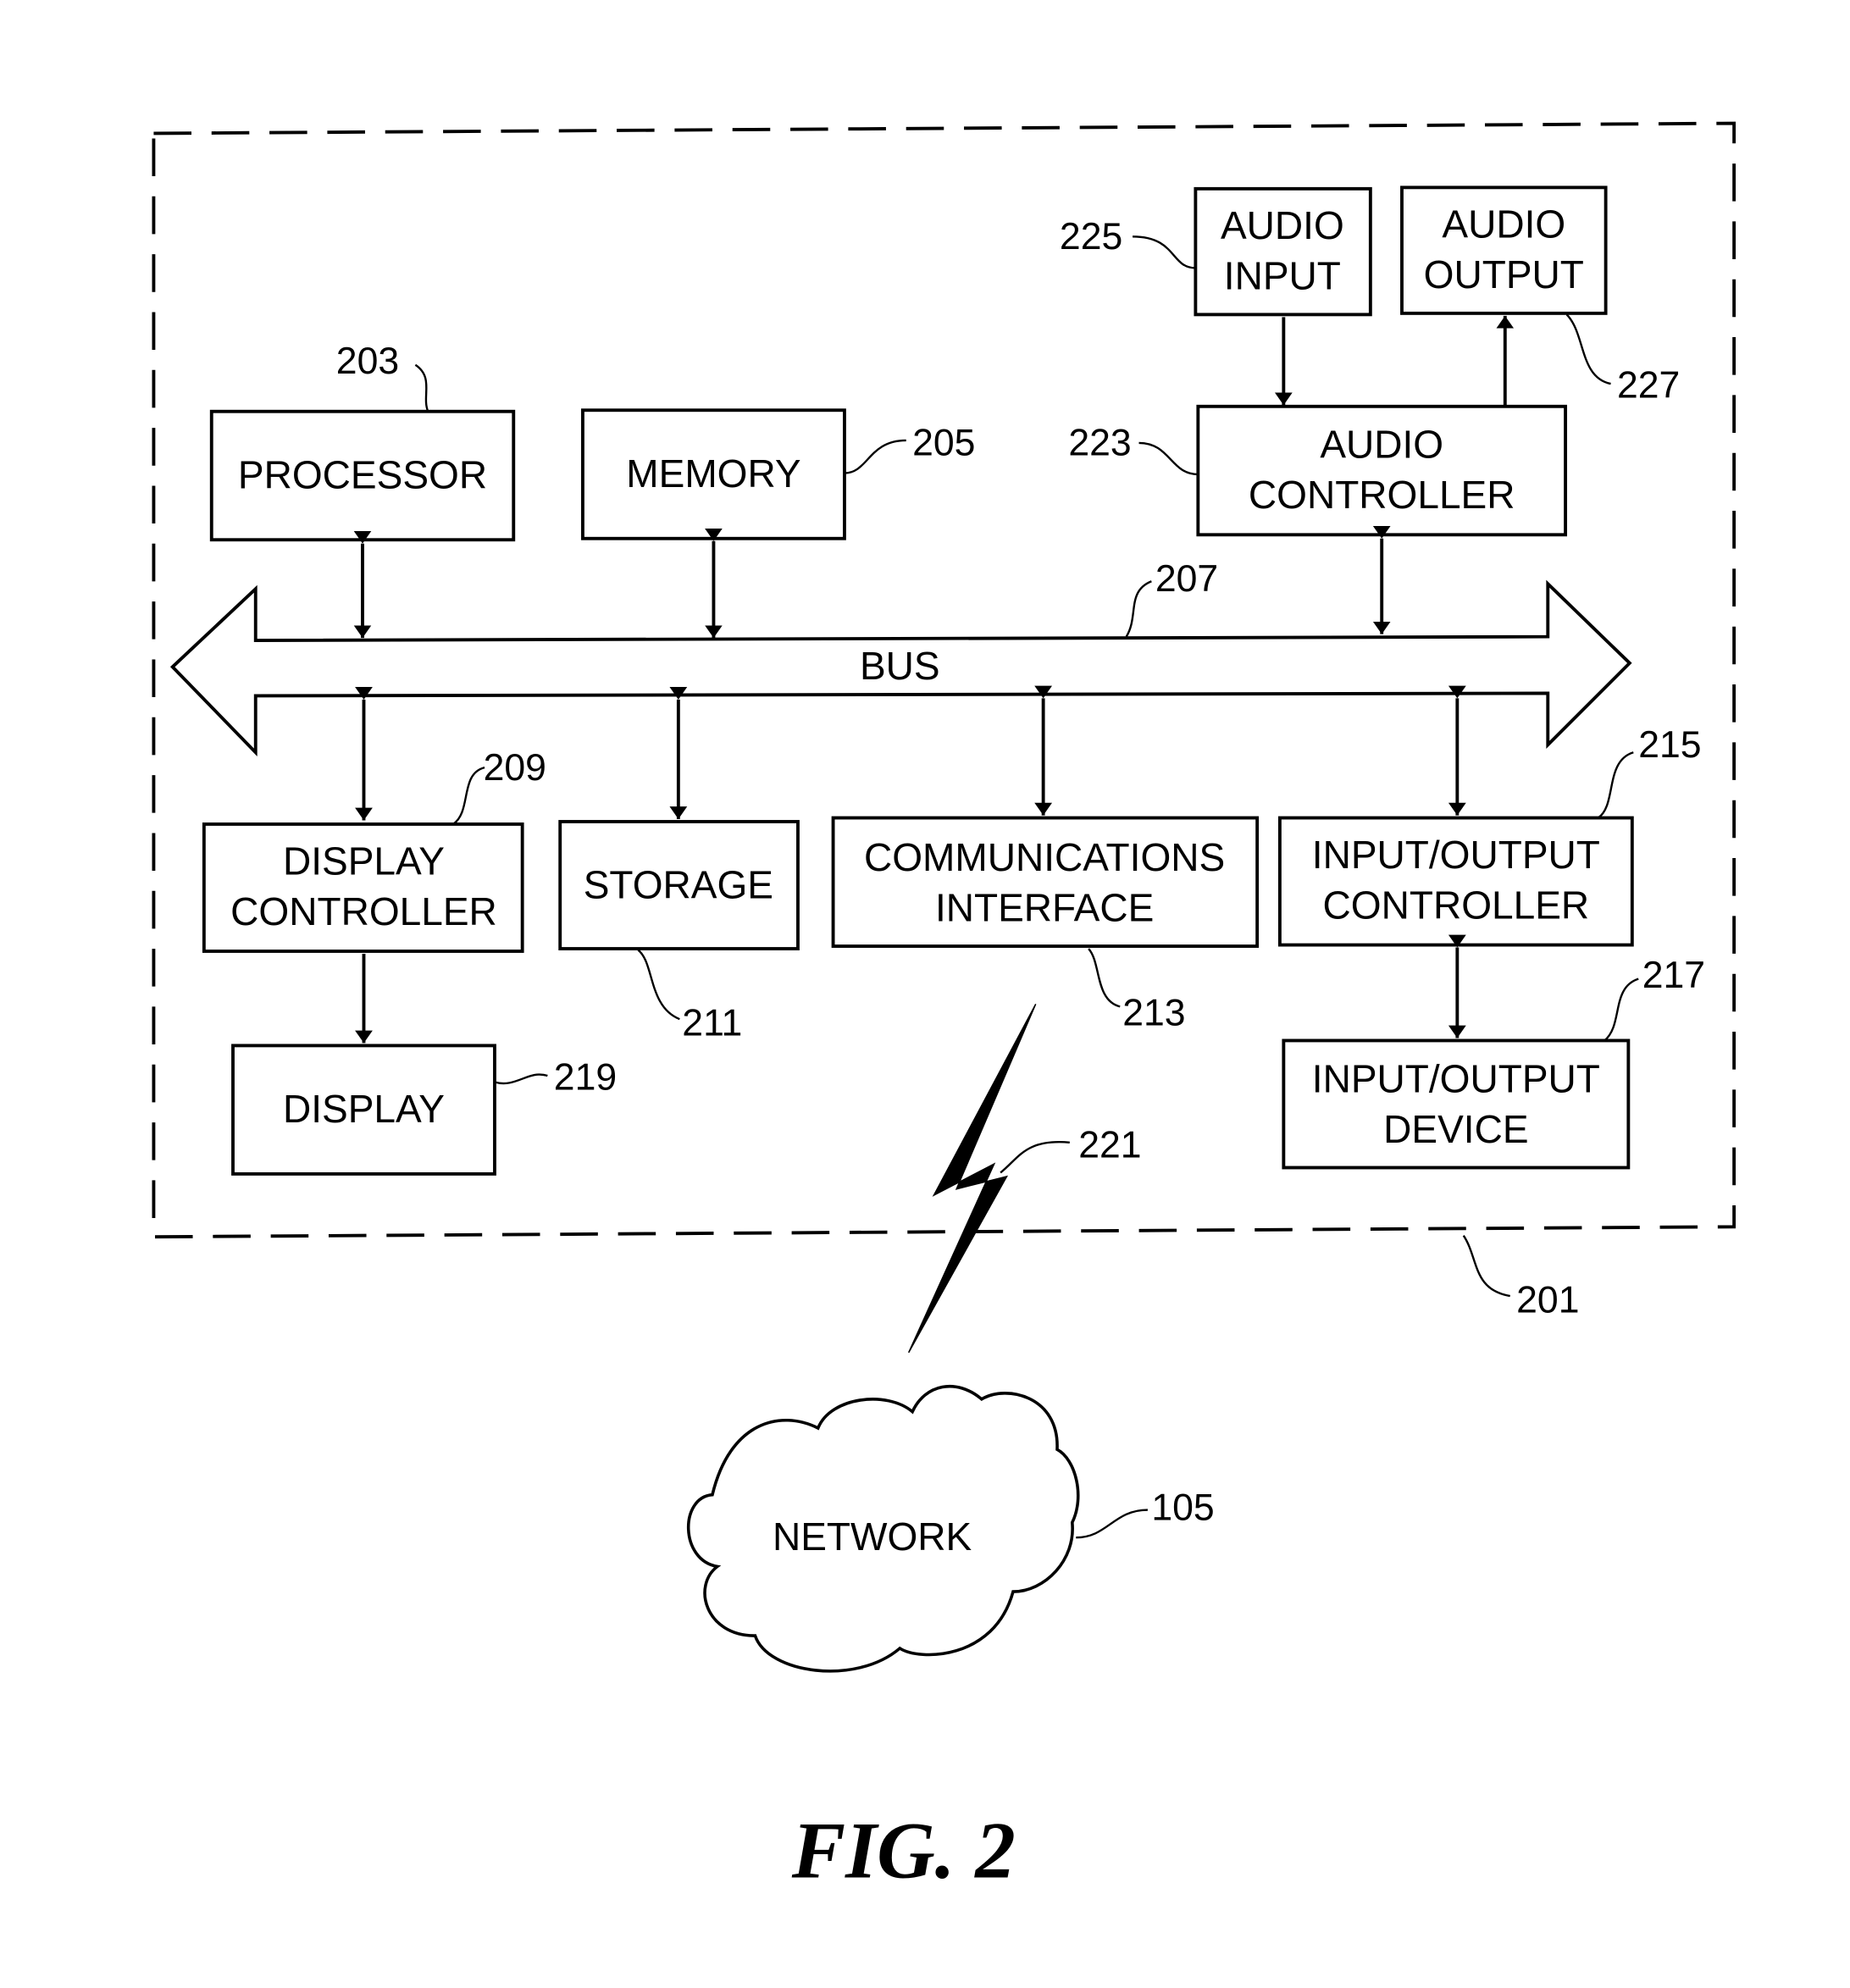 The width and height of the screenshot is (1850, 1988). Describe the element at coordinates (468, 795) in the screenshot. I see `display-controller-leader` at that location.